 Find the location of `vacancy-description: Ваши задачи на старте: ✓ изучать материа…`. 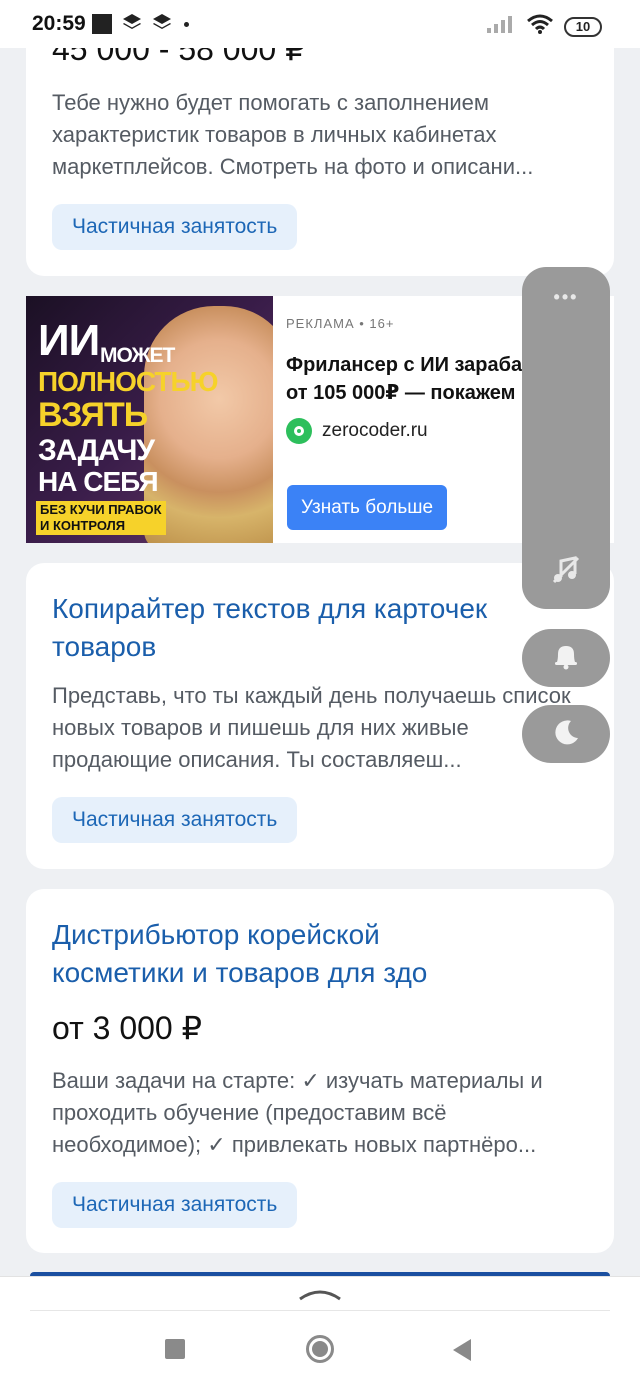

vacancy-description: Ваши задачи на старте: ✓ изучать материа… is located at coordinates (297, 1112).